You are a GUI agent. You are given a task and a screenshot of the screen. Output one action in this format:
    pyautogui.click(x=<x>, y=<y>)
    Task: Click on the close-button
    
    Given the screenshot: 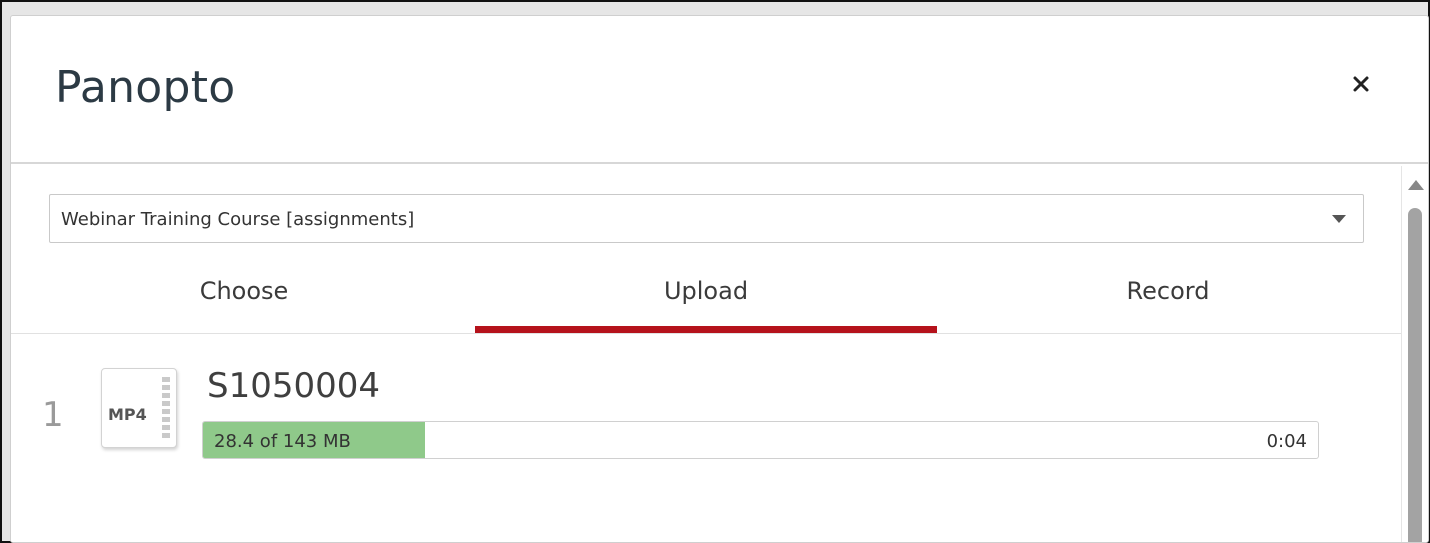 What is the action you would take?
    pyautogui.click(x=1361, y=84)
    